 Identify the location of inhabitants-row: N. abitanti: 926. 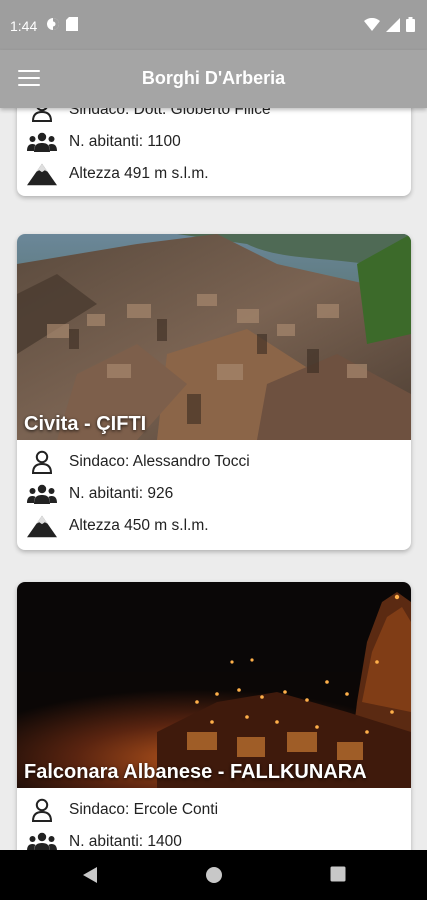
(214, 494).